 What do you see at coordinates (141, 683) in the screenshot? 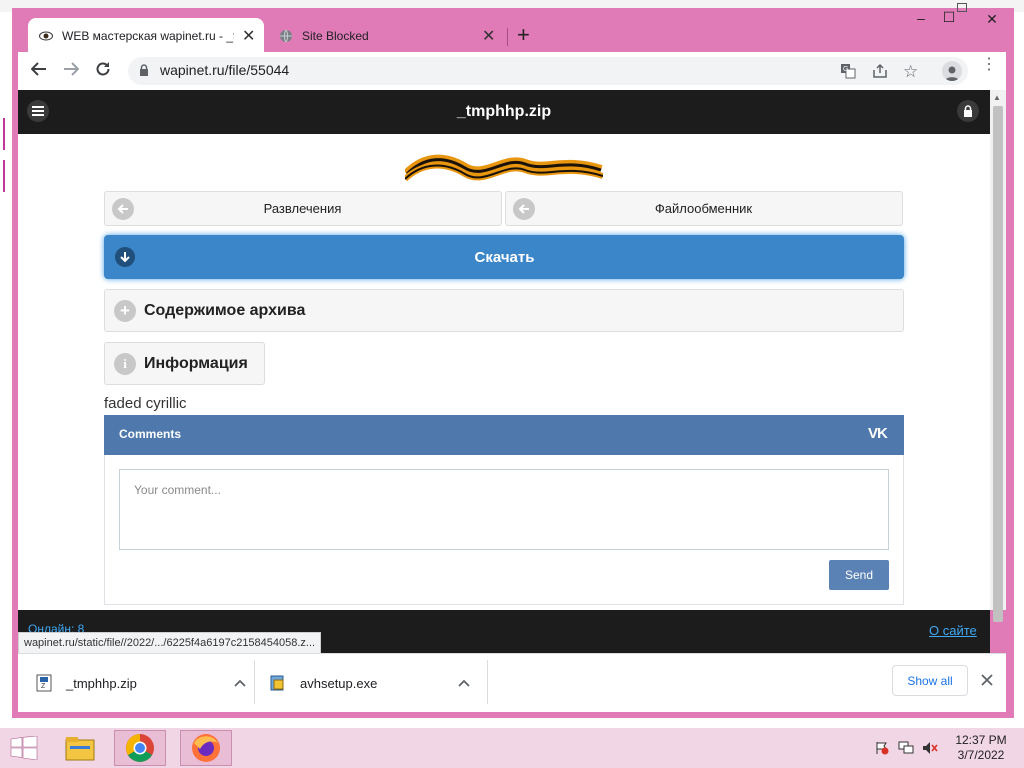
I see `download-item-zip: Z _tmphhp.zip` at bounding box center [141, 683].